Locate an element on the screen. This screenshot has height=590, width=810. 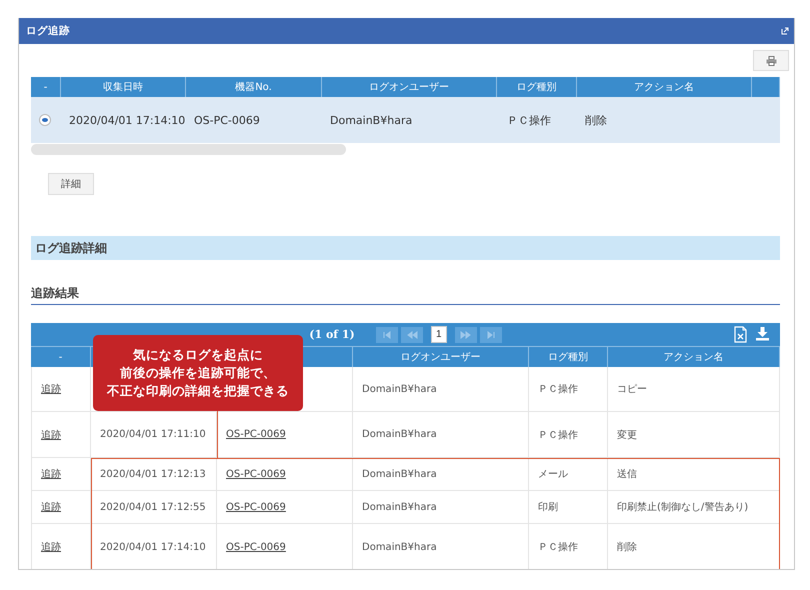
callout-line: 前後の操作を追跡可能で、 is located at coordinates (198, 373).